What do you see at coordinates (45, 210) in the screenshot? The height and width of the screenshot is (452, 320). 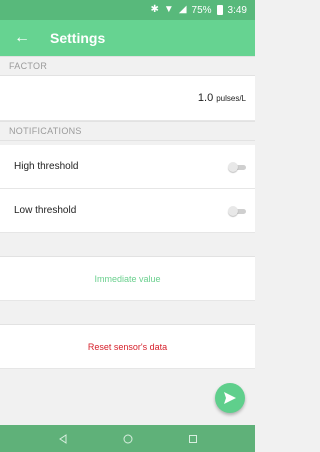 I see `low-threshold-label: Low threshold` at bounding box center [45, 210].